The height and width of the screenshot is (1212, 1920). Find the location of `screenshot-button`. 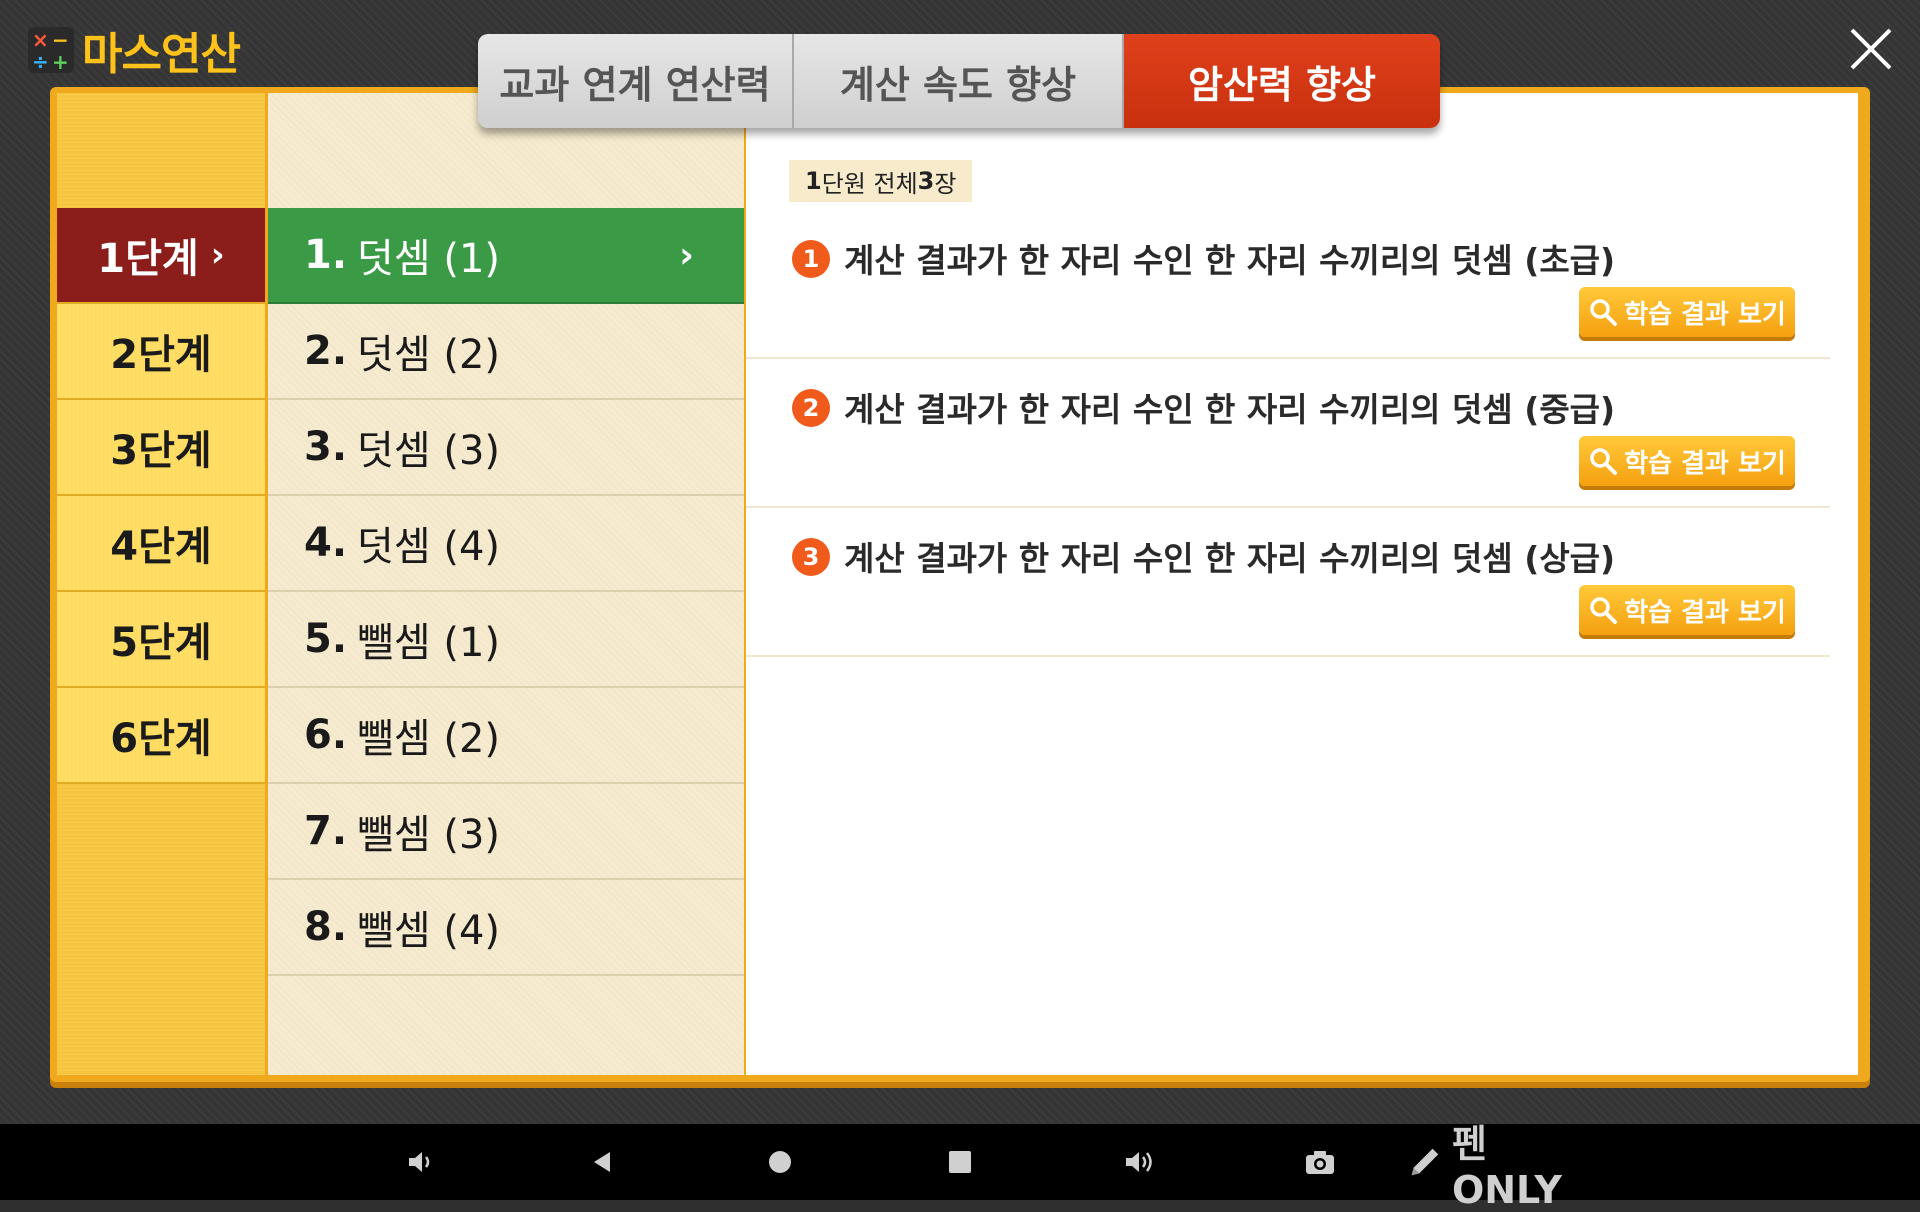

screenshot-button is located at coordinates (1320, 1162).